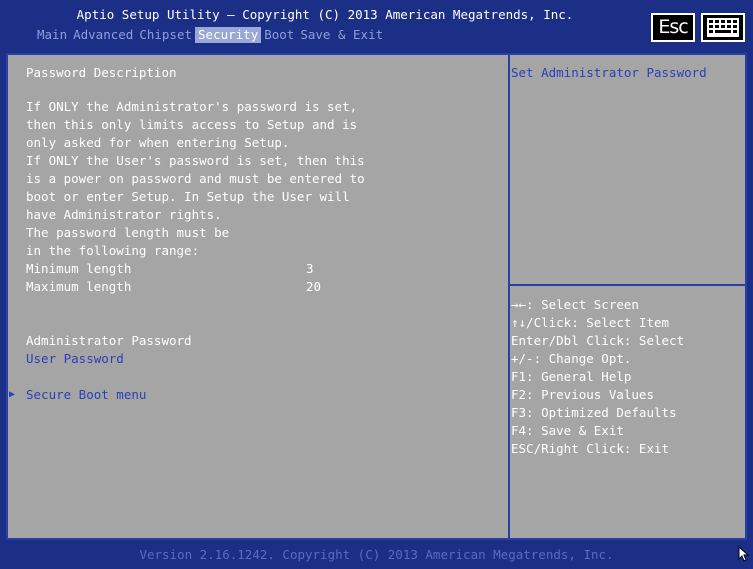  Describe the element at coordinates (109, 341) in the screenshot. I see `administrator-password-item: Administrator Password` at that location.